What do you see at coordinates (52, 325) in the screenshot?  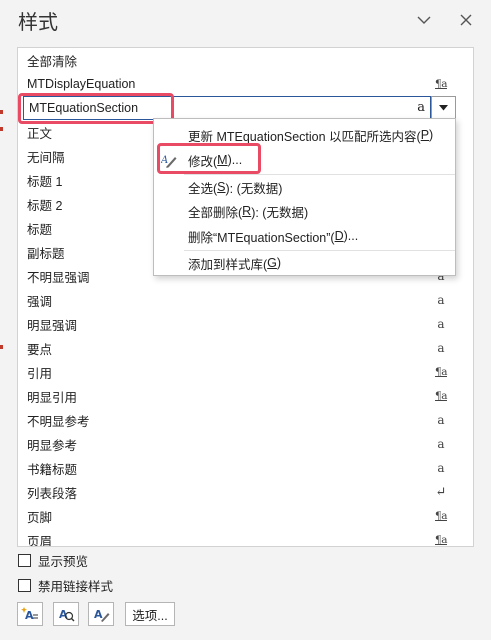 I see `style-name: 明显强调` at bounding box center [52, 325].